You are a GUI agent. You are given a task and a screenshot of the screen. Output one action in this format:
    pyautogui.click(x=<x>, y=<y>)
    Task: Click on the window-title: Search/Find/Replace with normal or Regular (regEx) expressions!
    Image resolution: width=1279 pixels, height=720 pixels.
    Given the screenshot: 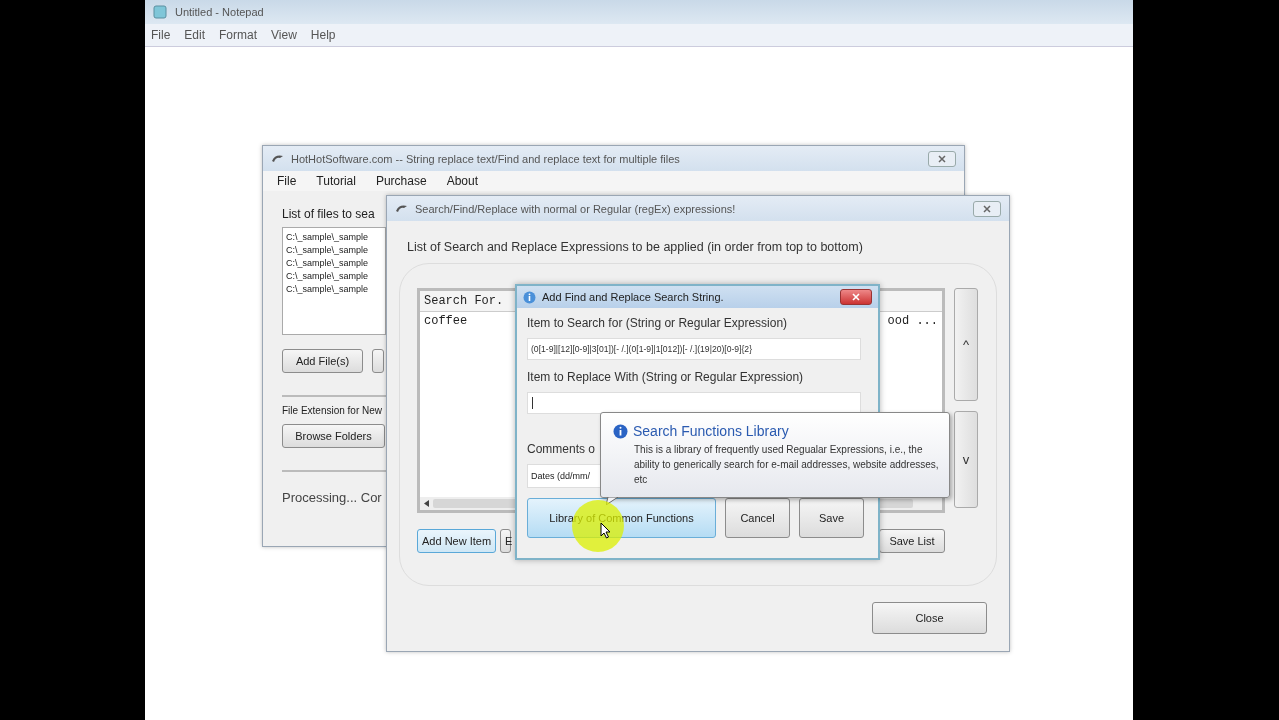 What is the action you would take?
    pyautogui.click(x=576, y=208)
    